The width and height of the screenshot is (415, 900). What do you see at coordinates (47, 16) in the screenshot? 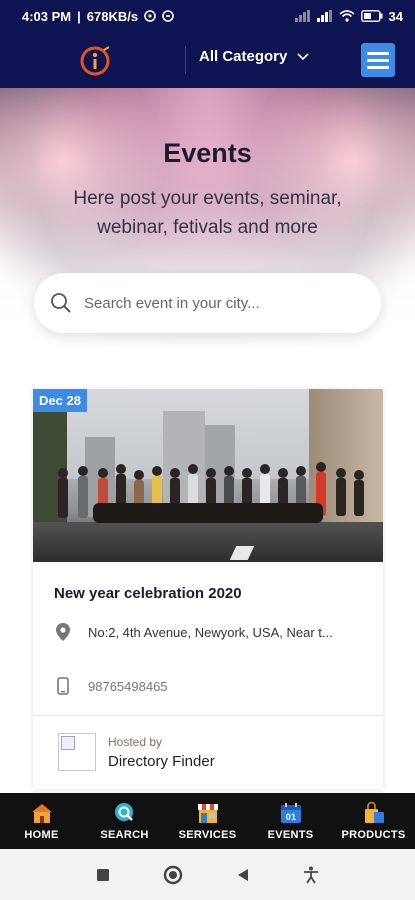
I see `status-time: 4:03 PM` at bounding box center [47, 16].